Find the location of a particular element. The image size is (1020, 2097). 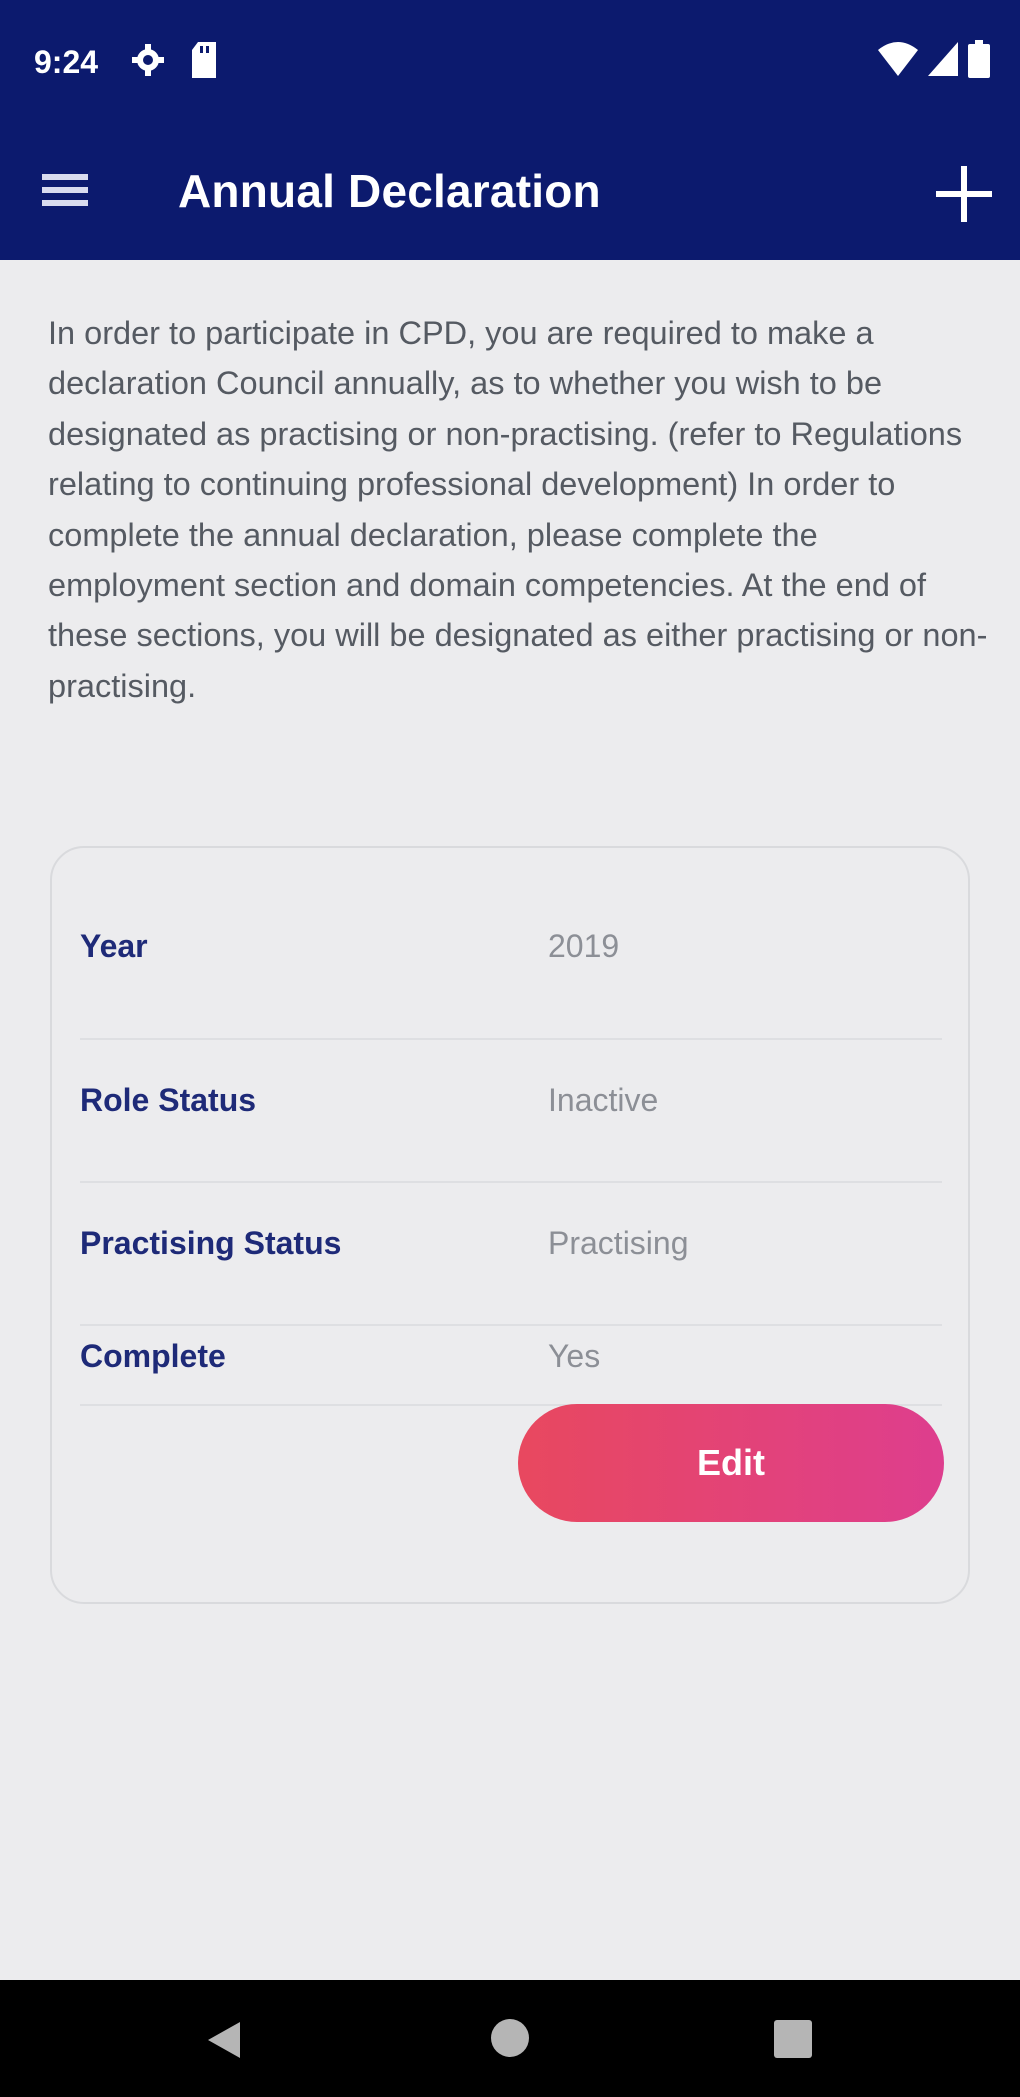

signal-icon is located at coordinates (943, 59).